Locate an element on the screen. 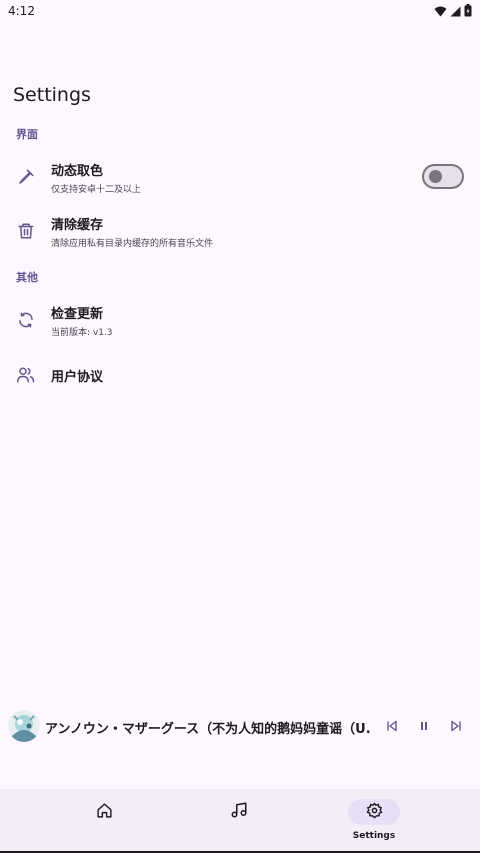 The width and height of the screenshot is (480, 853). settings-item-subtitle: 清除应用私有目录内缓存的所有音乐文件 is located at coordinates (132, 243).